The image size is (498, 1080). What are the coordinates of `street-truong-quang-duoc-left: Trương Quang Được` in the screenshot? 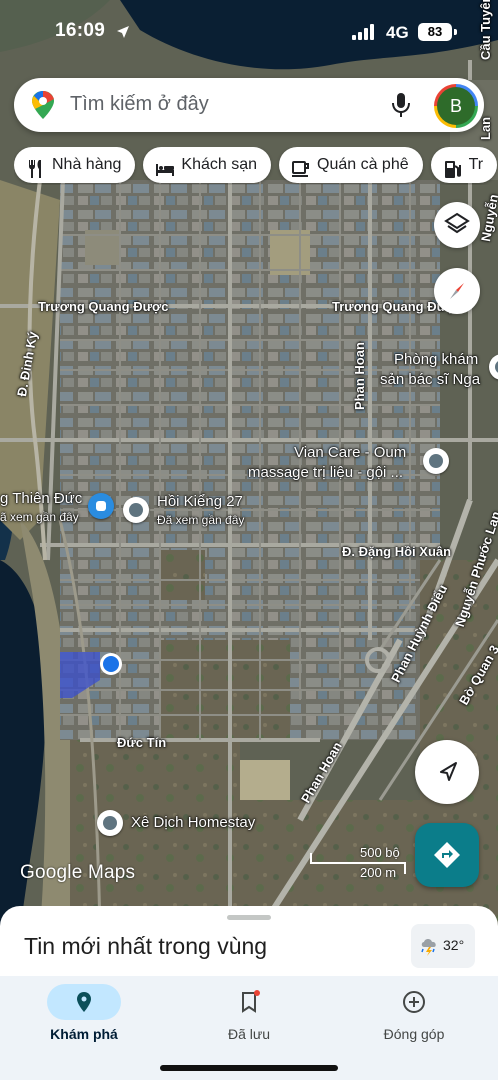 It's located at (103, 306).